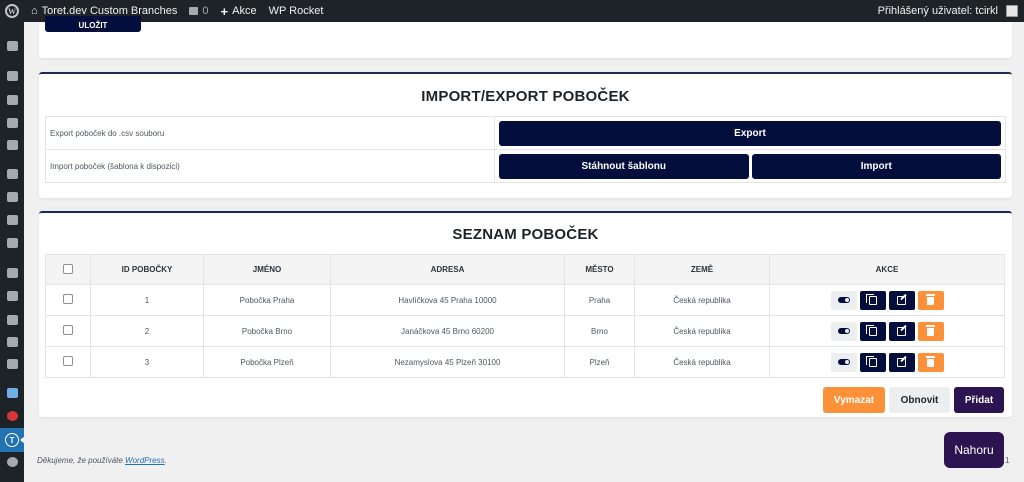  I want to click on branches-plugin-icon, so click(12, 393).